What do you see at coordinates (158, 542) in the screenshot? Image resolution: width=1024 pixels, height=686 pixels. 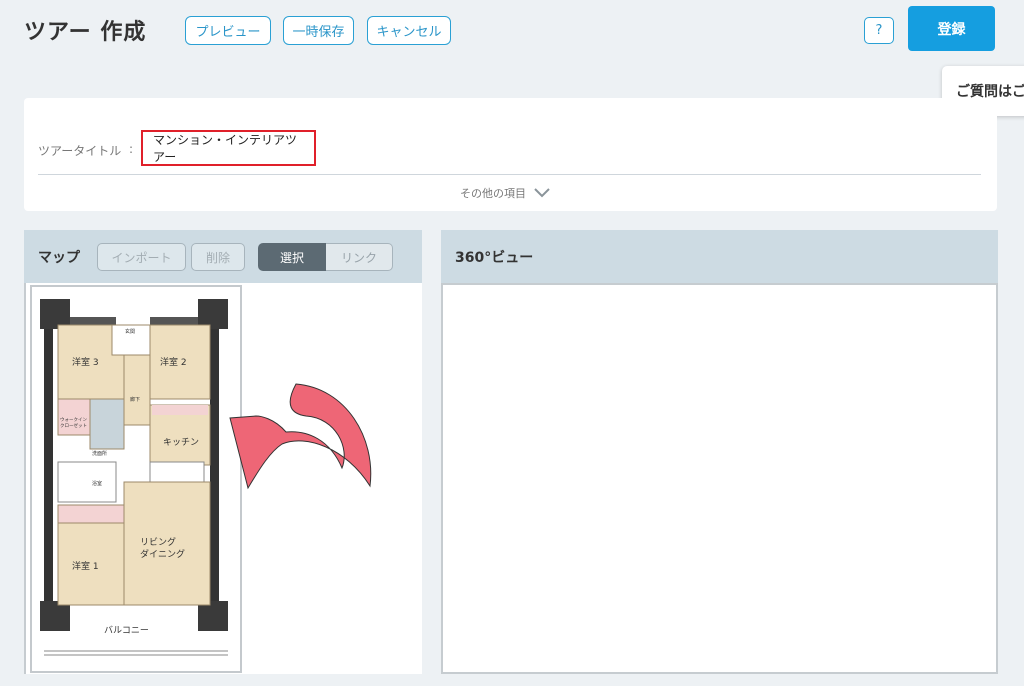 I see `room-label: リビング` at bounding box center [158, 542].